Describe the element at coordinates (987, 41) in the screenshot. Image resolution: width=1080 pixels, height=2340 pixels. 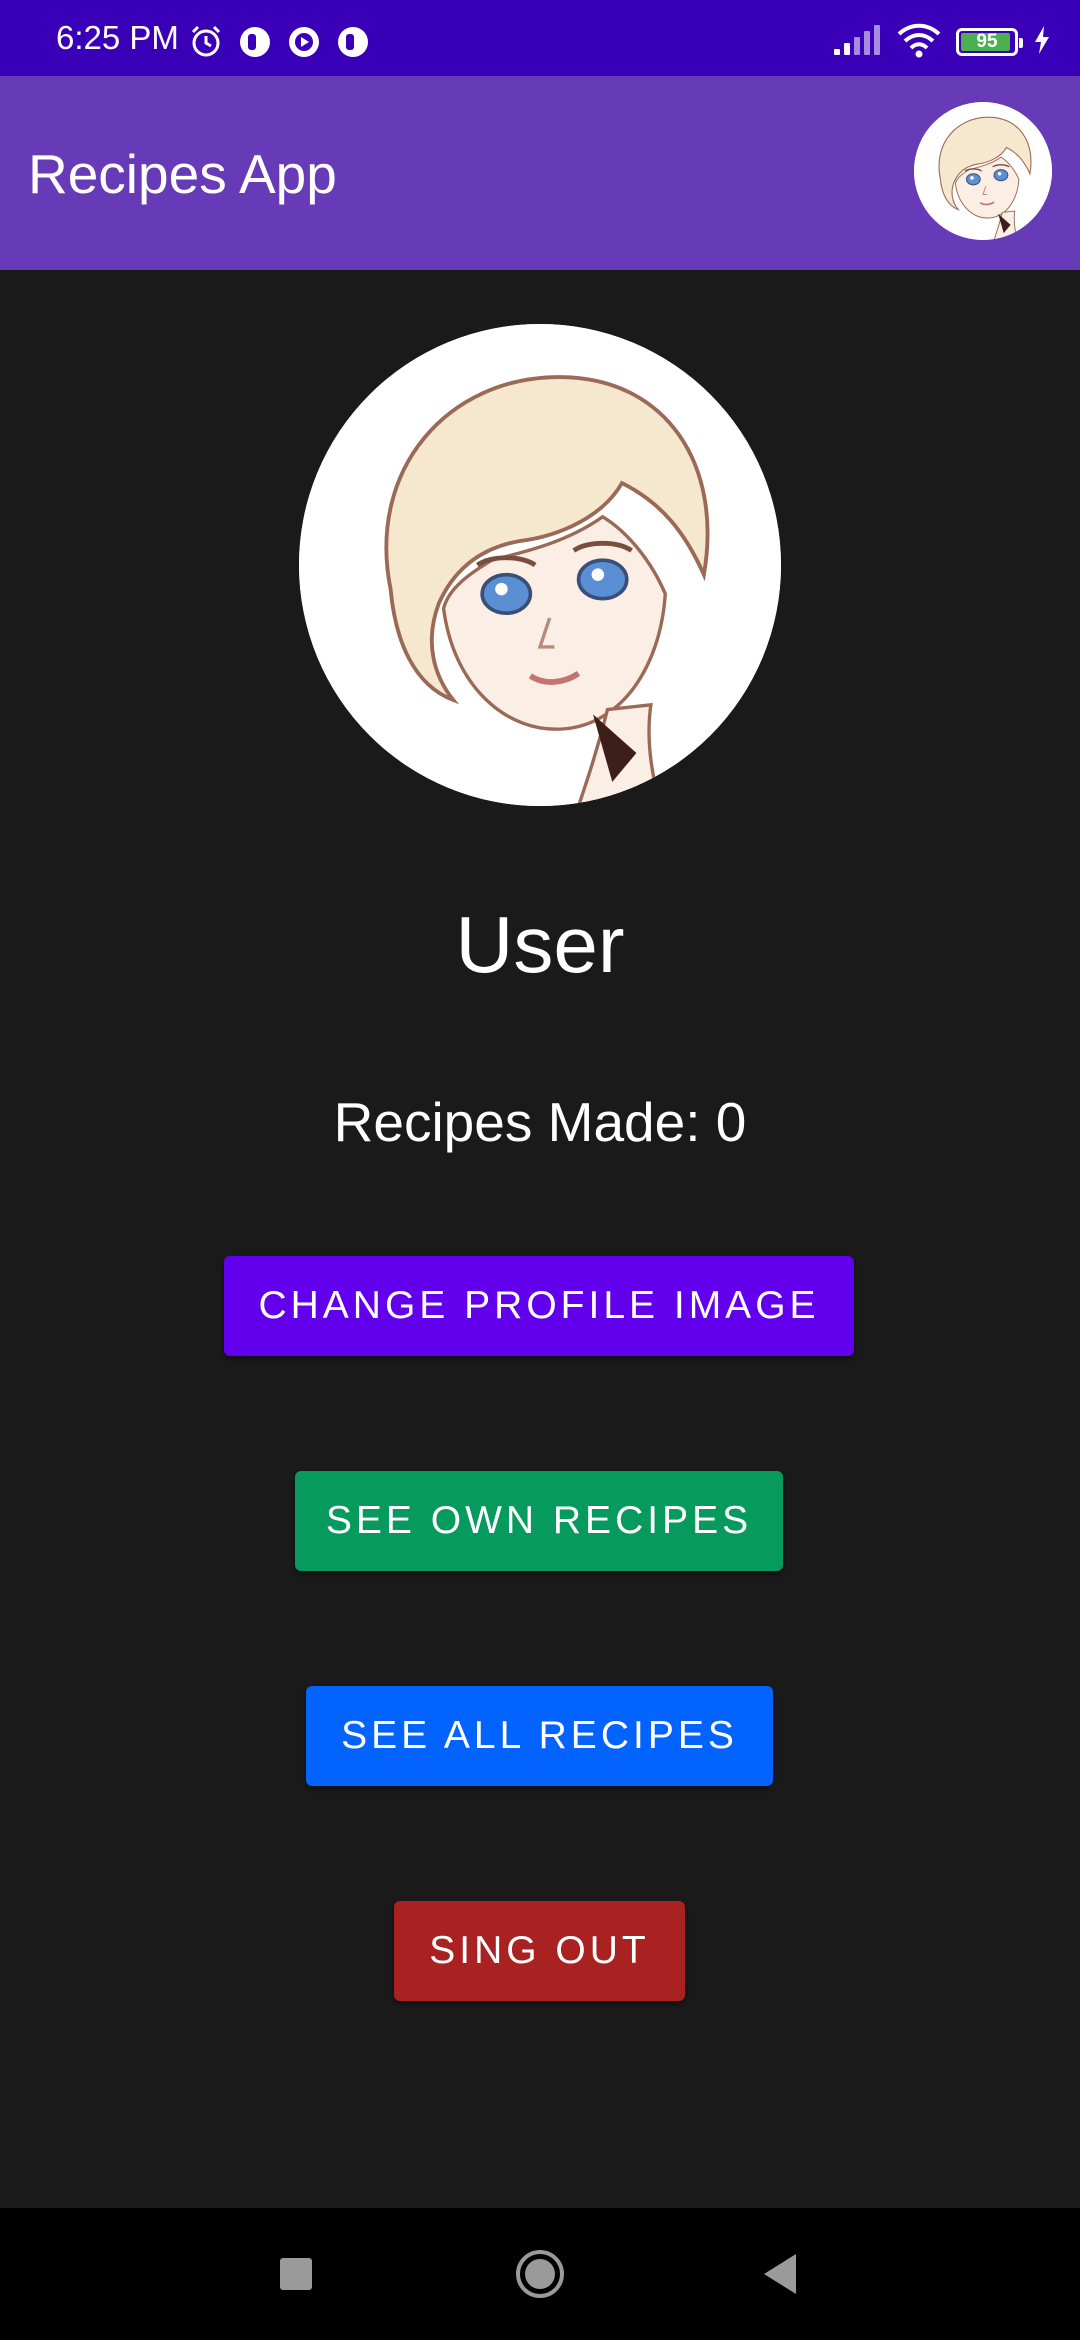
I see `battery-level: 95` at that location.